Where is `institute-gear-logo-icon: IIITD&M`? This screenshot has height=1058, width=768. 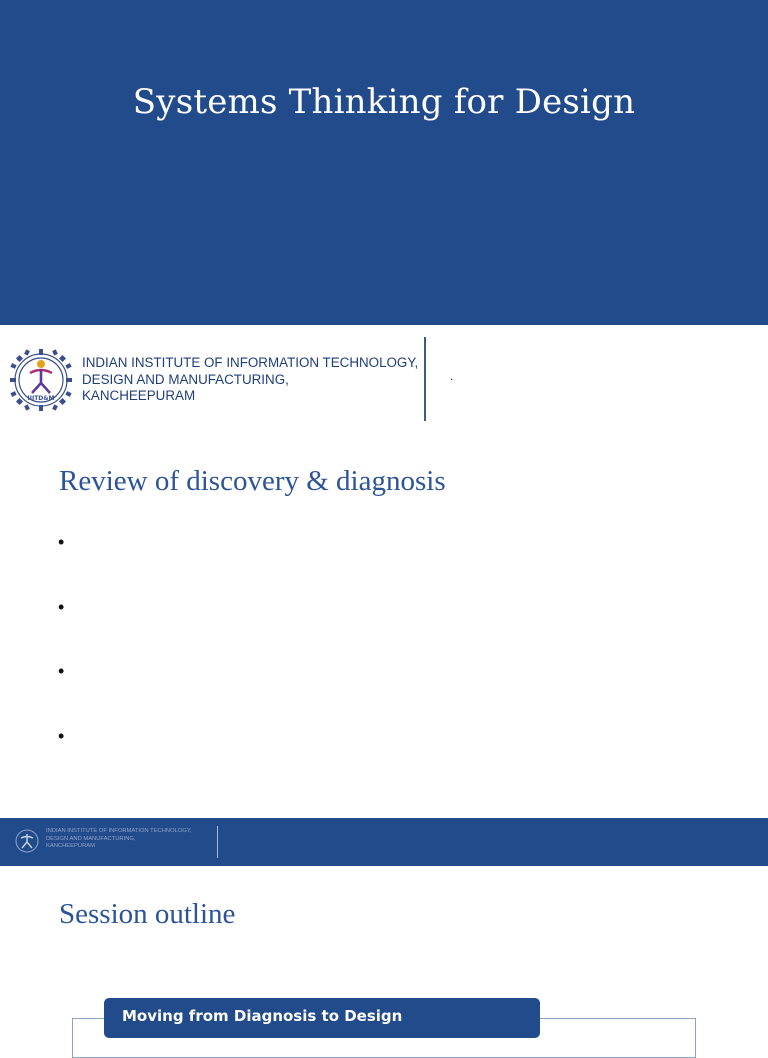 institute-gear-logo-icon: IIITD&M is located at coordinates (41, 380).